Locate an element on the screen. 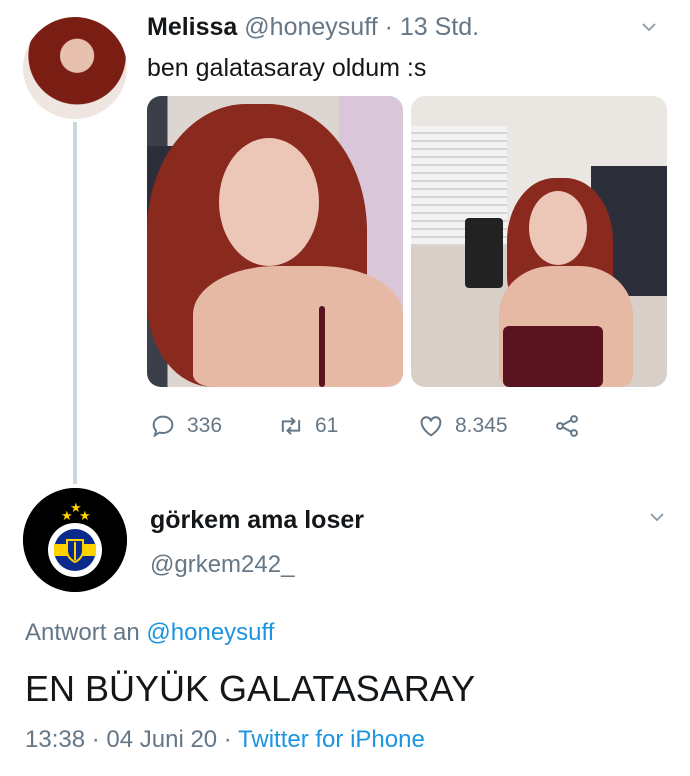 The width and height of the screenshot is (690, 776). reply-action: 336 is located at coordinates (185, 426).